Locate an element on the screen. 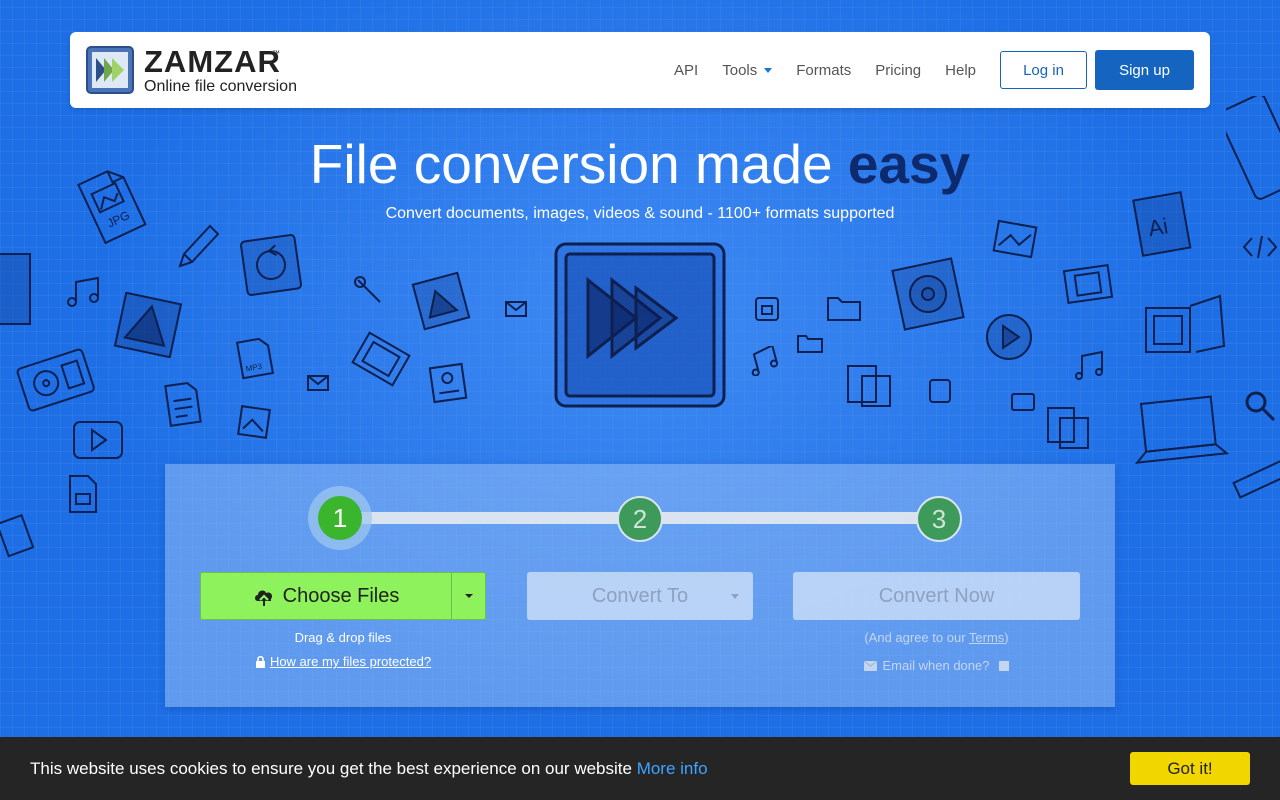  folder-icon is located at coordinates (844, 309).